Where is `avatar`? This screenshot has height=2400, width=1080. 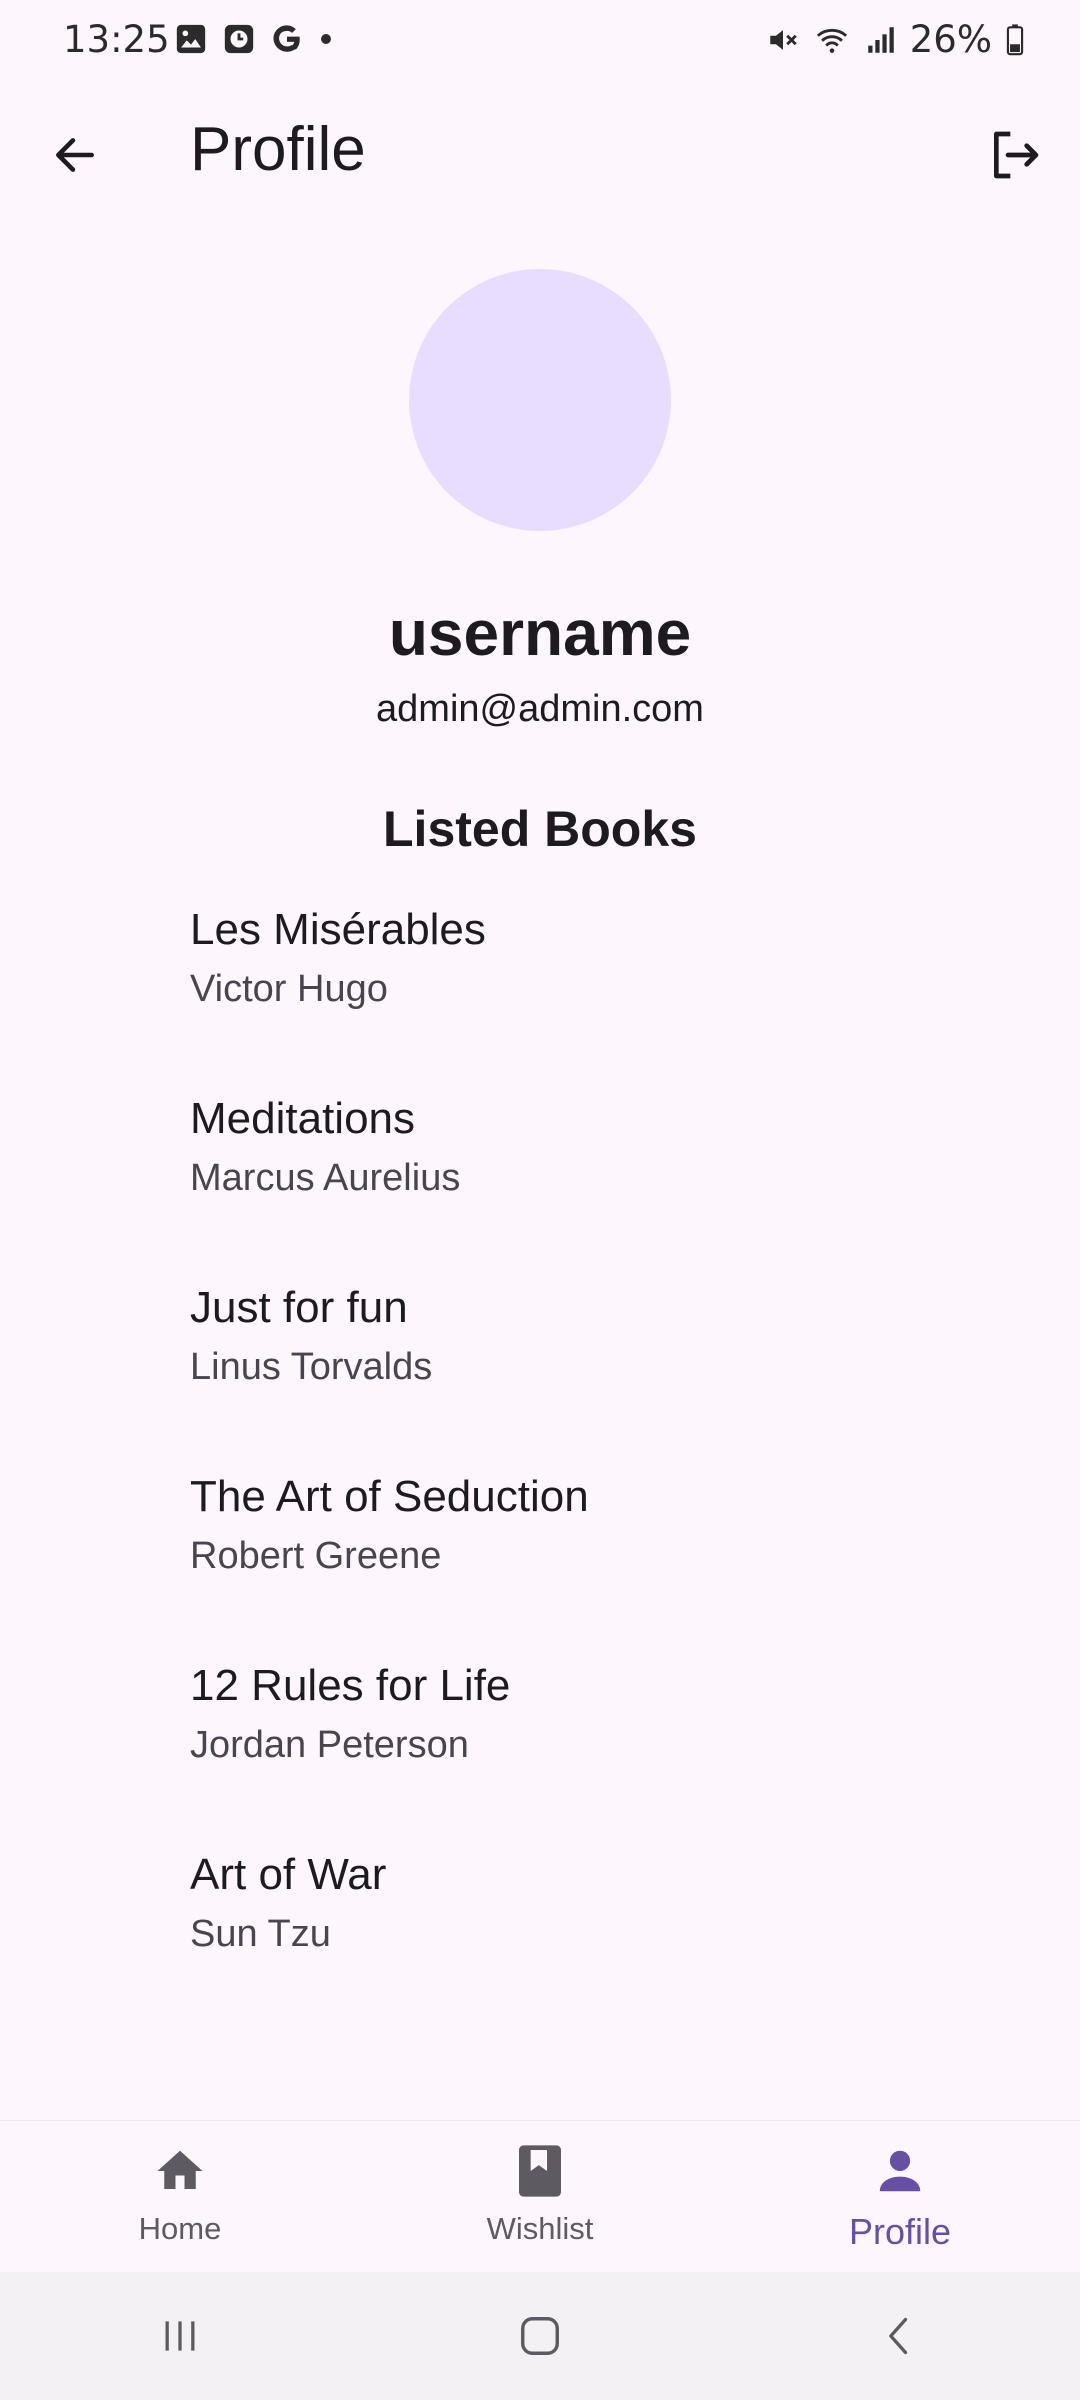 avatar is located at coordinates (540, 400).